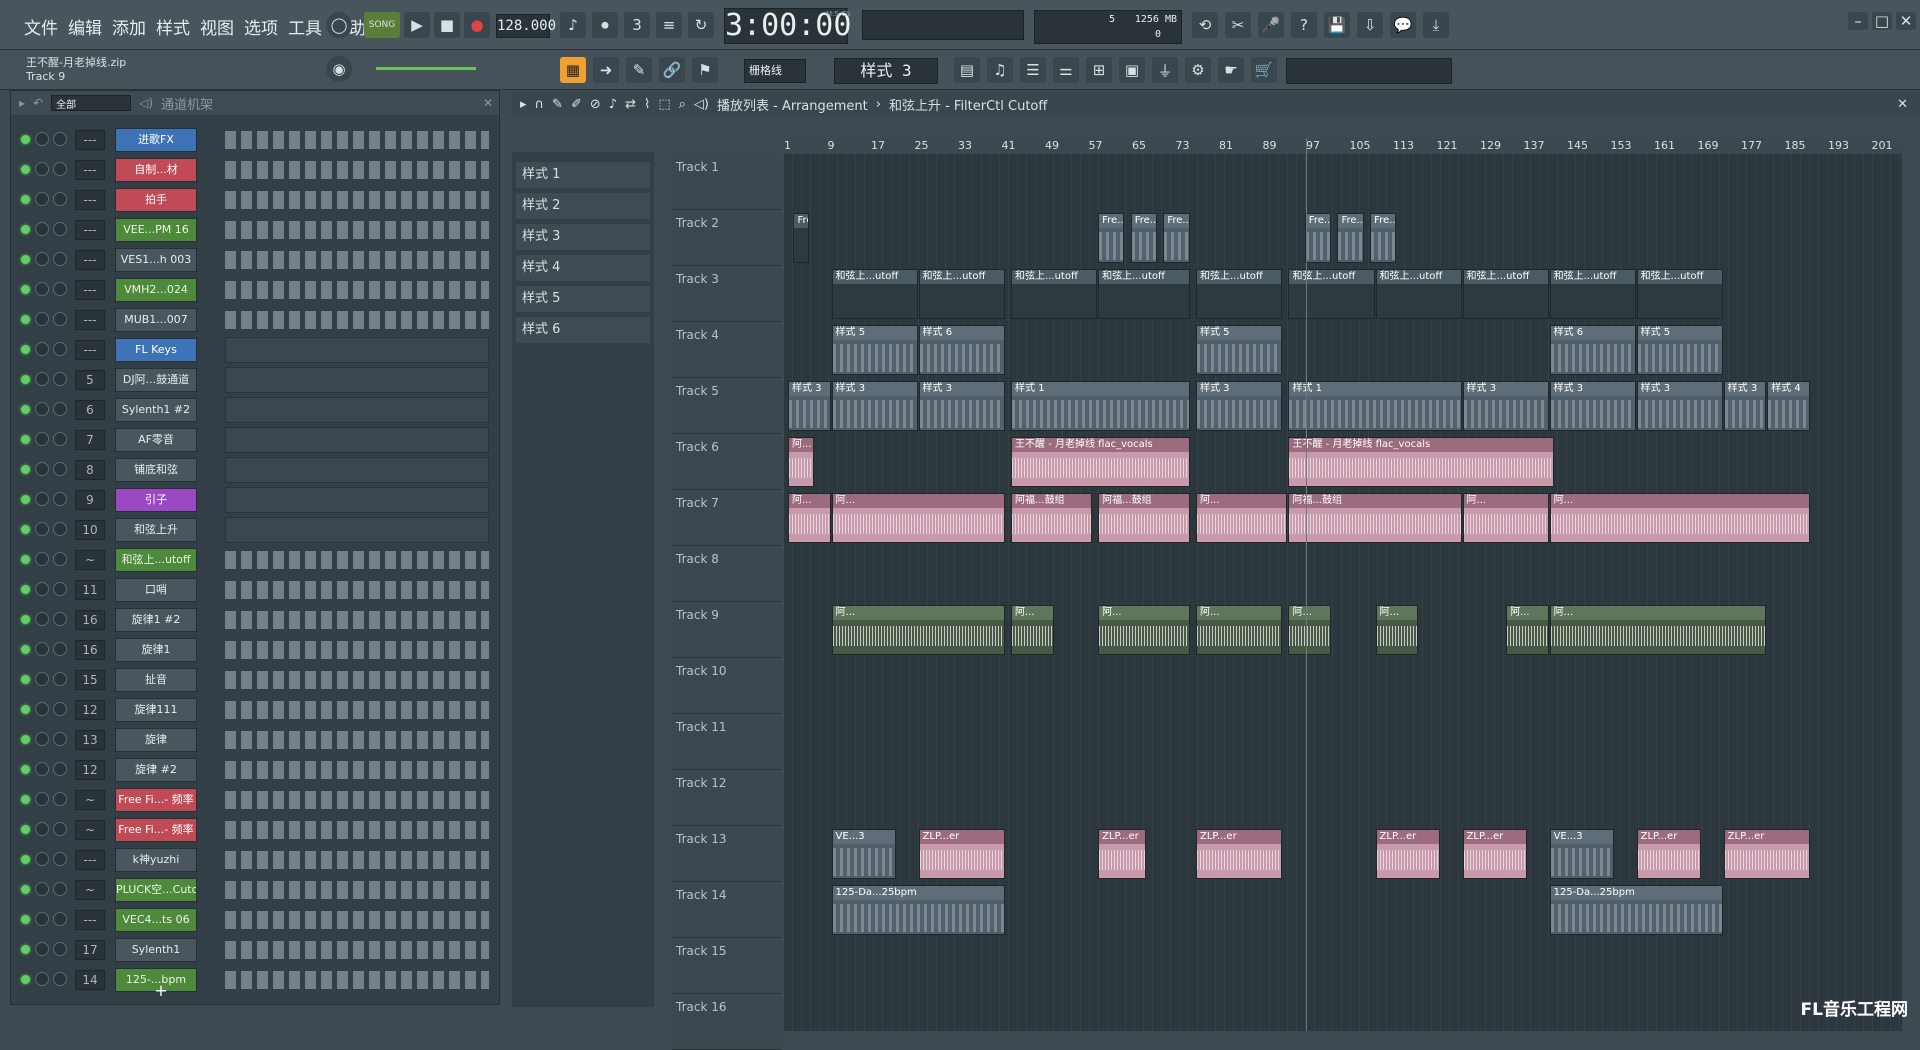 This screenshot has height=1050, width=1920. What do you see at coordinates (1306, 584) in the screenshot?
I see `playhead` at bounding box center [1306, 584].